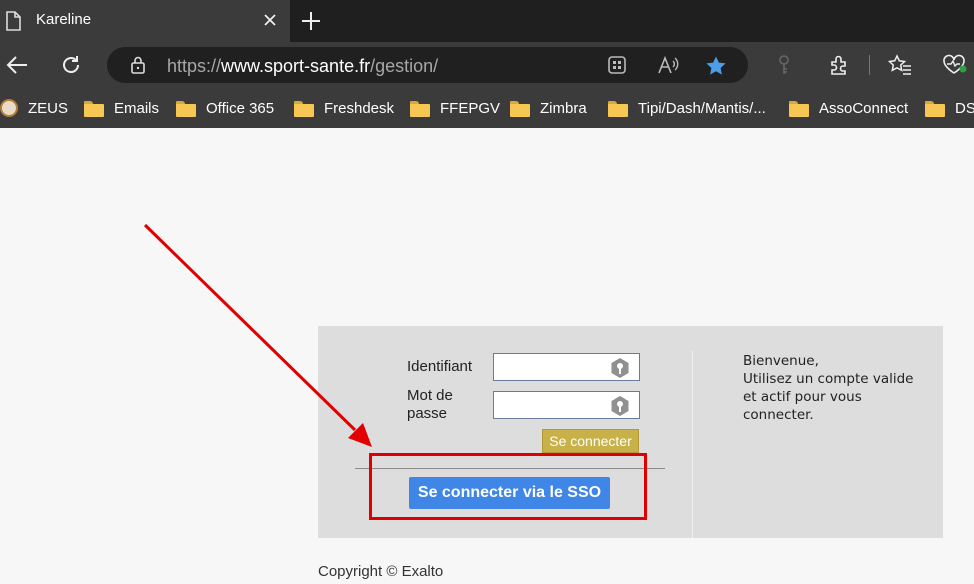  I want to click on annotation-arrow, so click(257, 335).